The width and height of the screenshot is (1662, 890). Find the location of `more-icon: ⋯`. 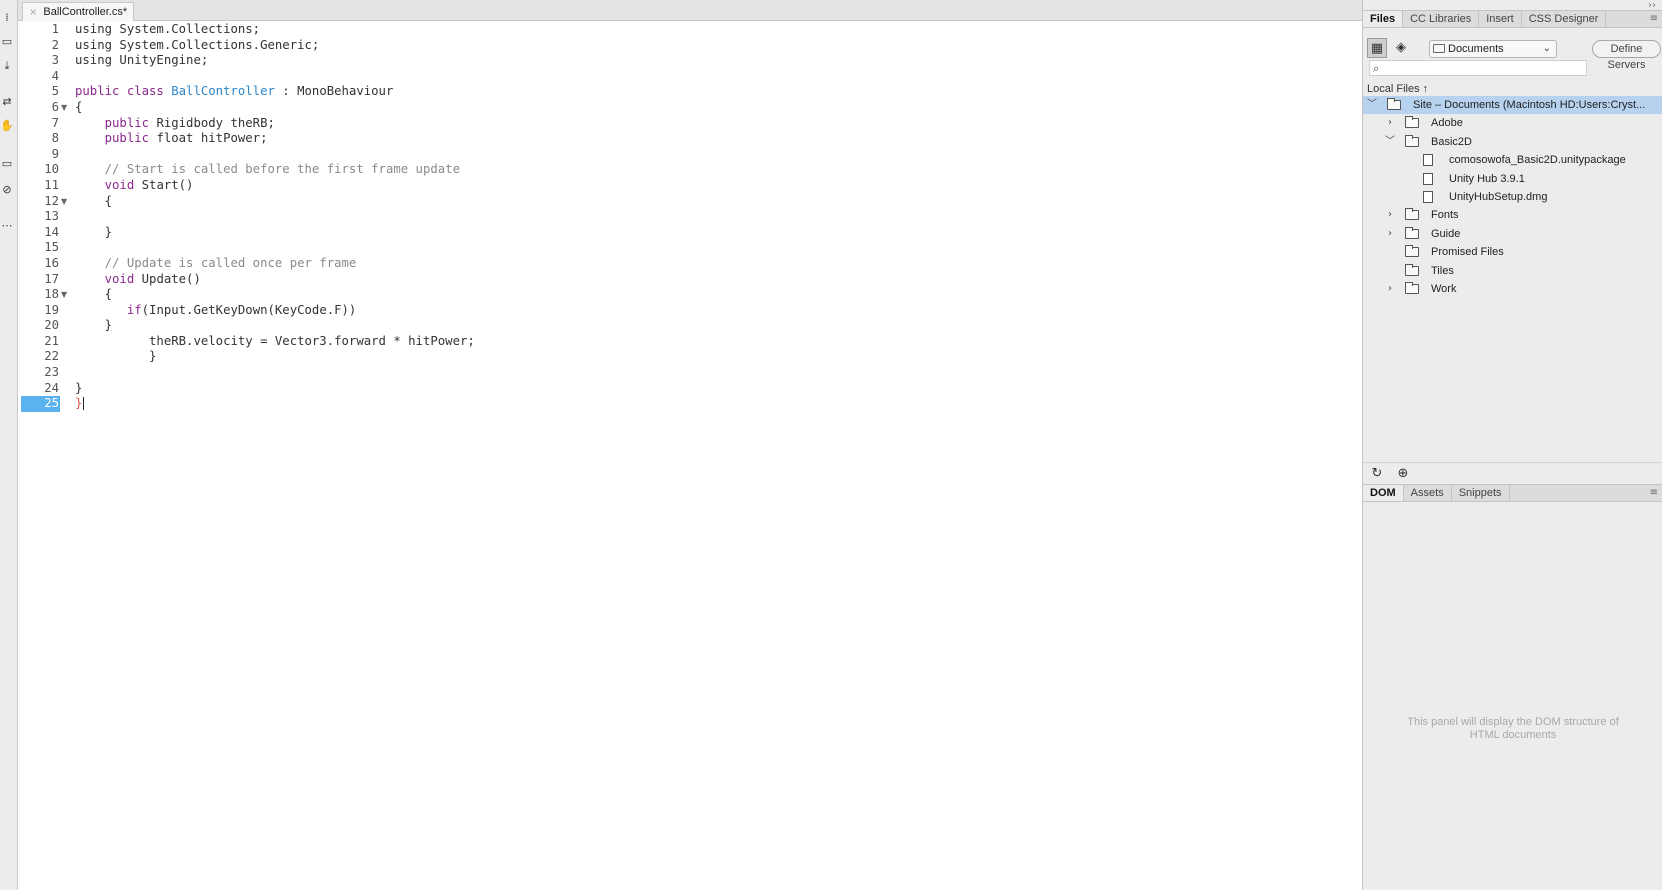

more-icon: ⋯ is located at coordinates (7, 226).